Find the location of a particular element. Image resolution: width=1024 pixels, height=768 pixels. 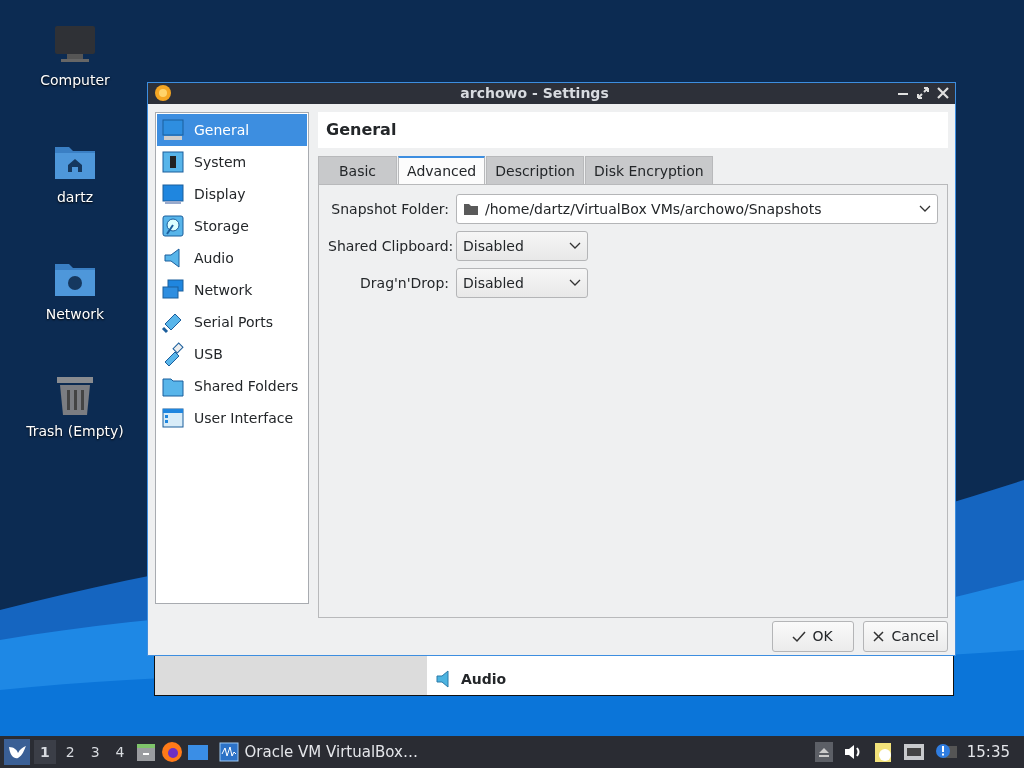

window-title: archowo - Settings is located at coordinates (534, 93).